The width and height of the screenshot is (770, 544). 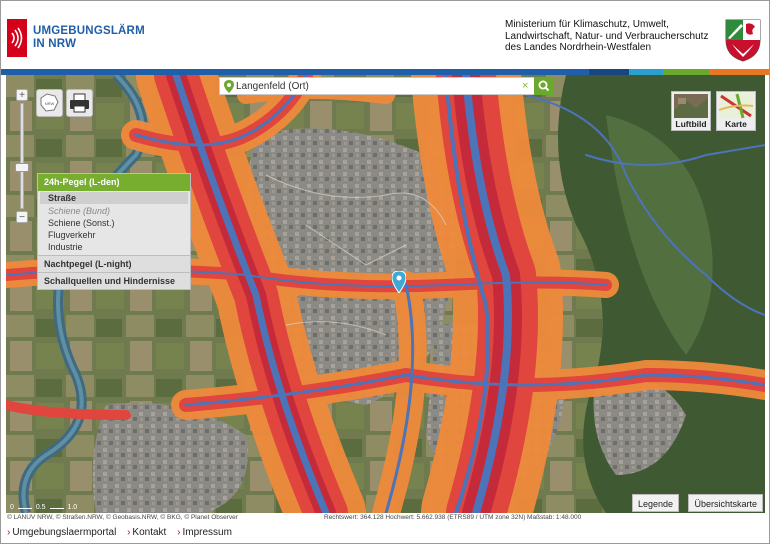 What do you see at coordinates (691, 106) in the screenshot?
I see `aerial-photo-icon` at bounding box center [691, 106].